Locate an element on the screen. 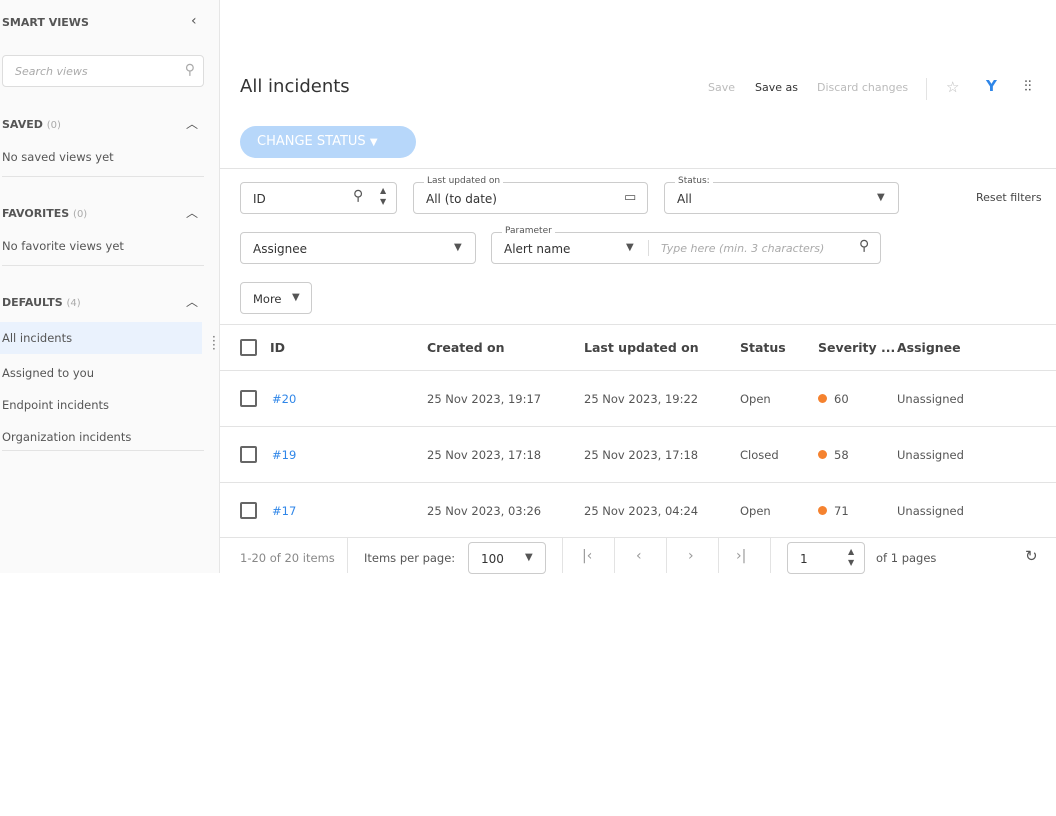  column-header-status: Status is located at coordinates (763, 347).